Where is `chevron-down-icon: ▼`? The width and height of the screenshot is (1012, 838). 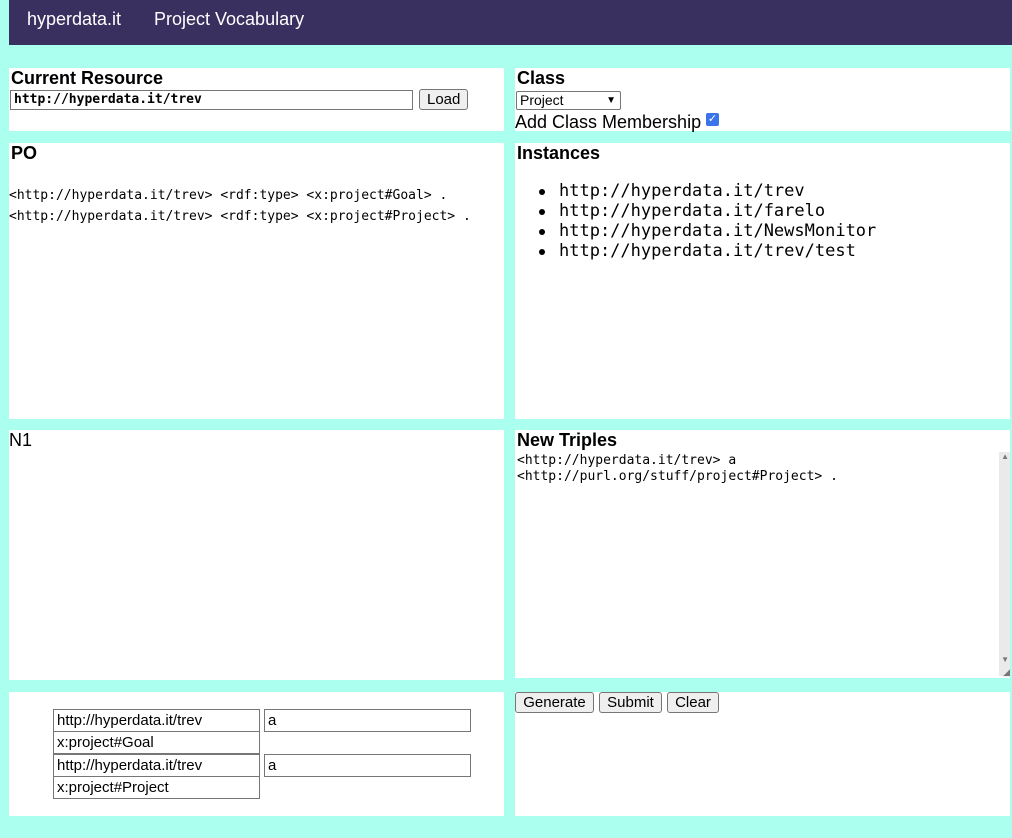
chevron-down-icon: ▼ is located at coordinates (611, 100).